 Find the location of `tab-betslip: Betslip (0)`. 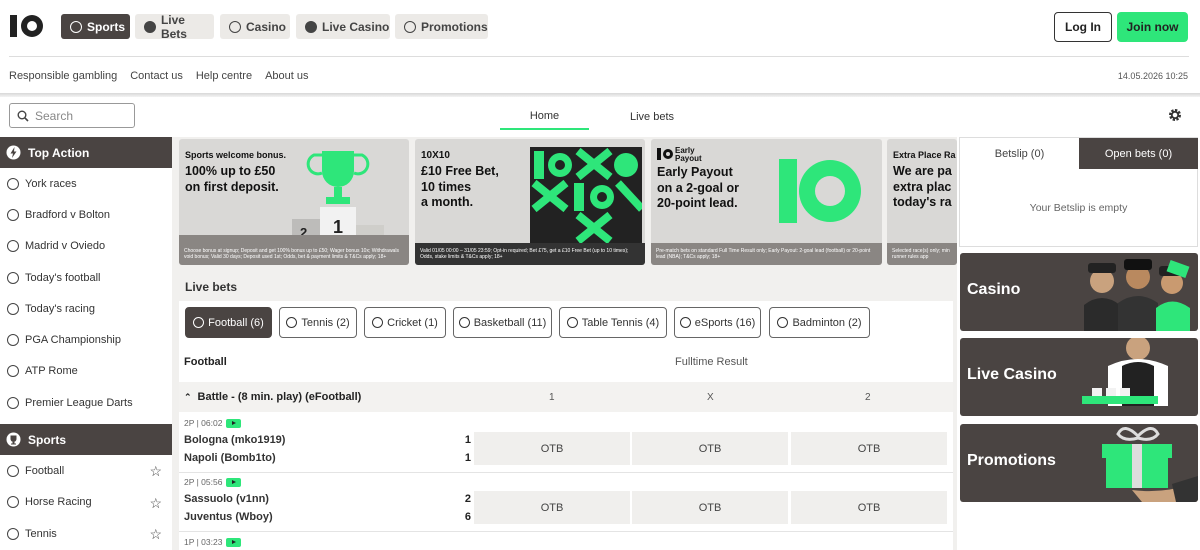

tab-betslip: Betslip (0) is located at coordinates (1019, 153).